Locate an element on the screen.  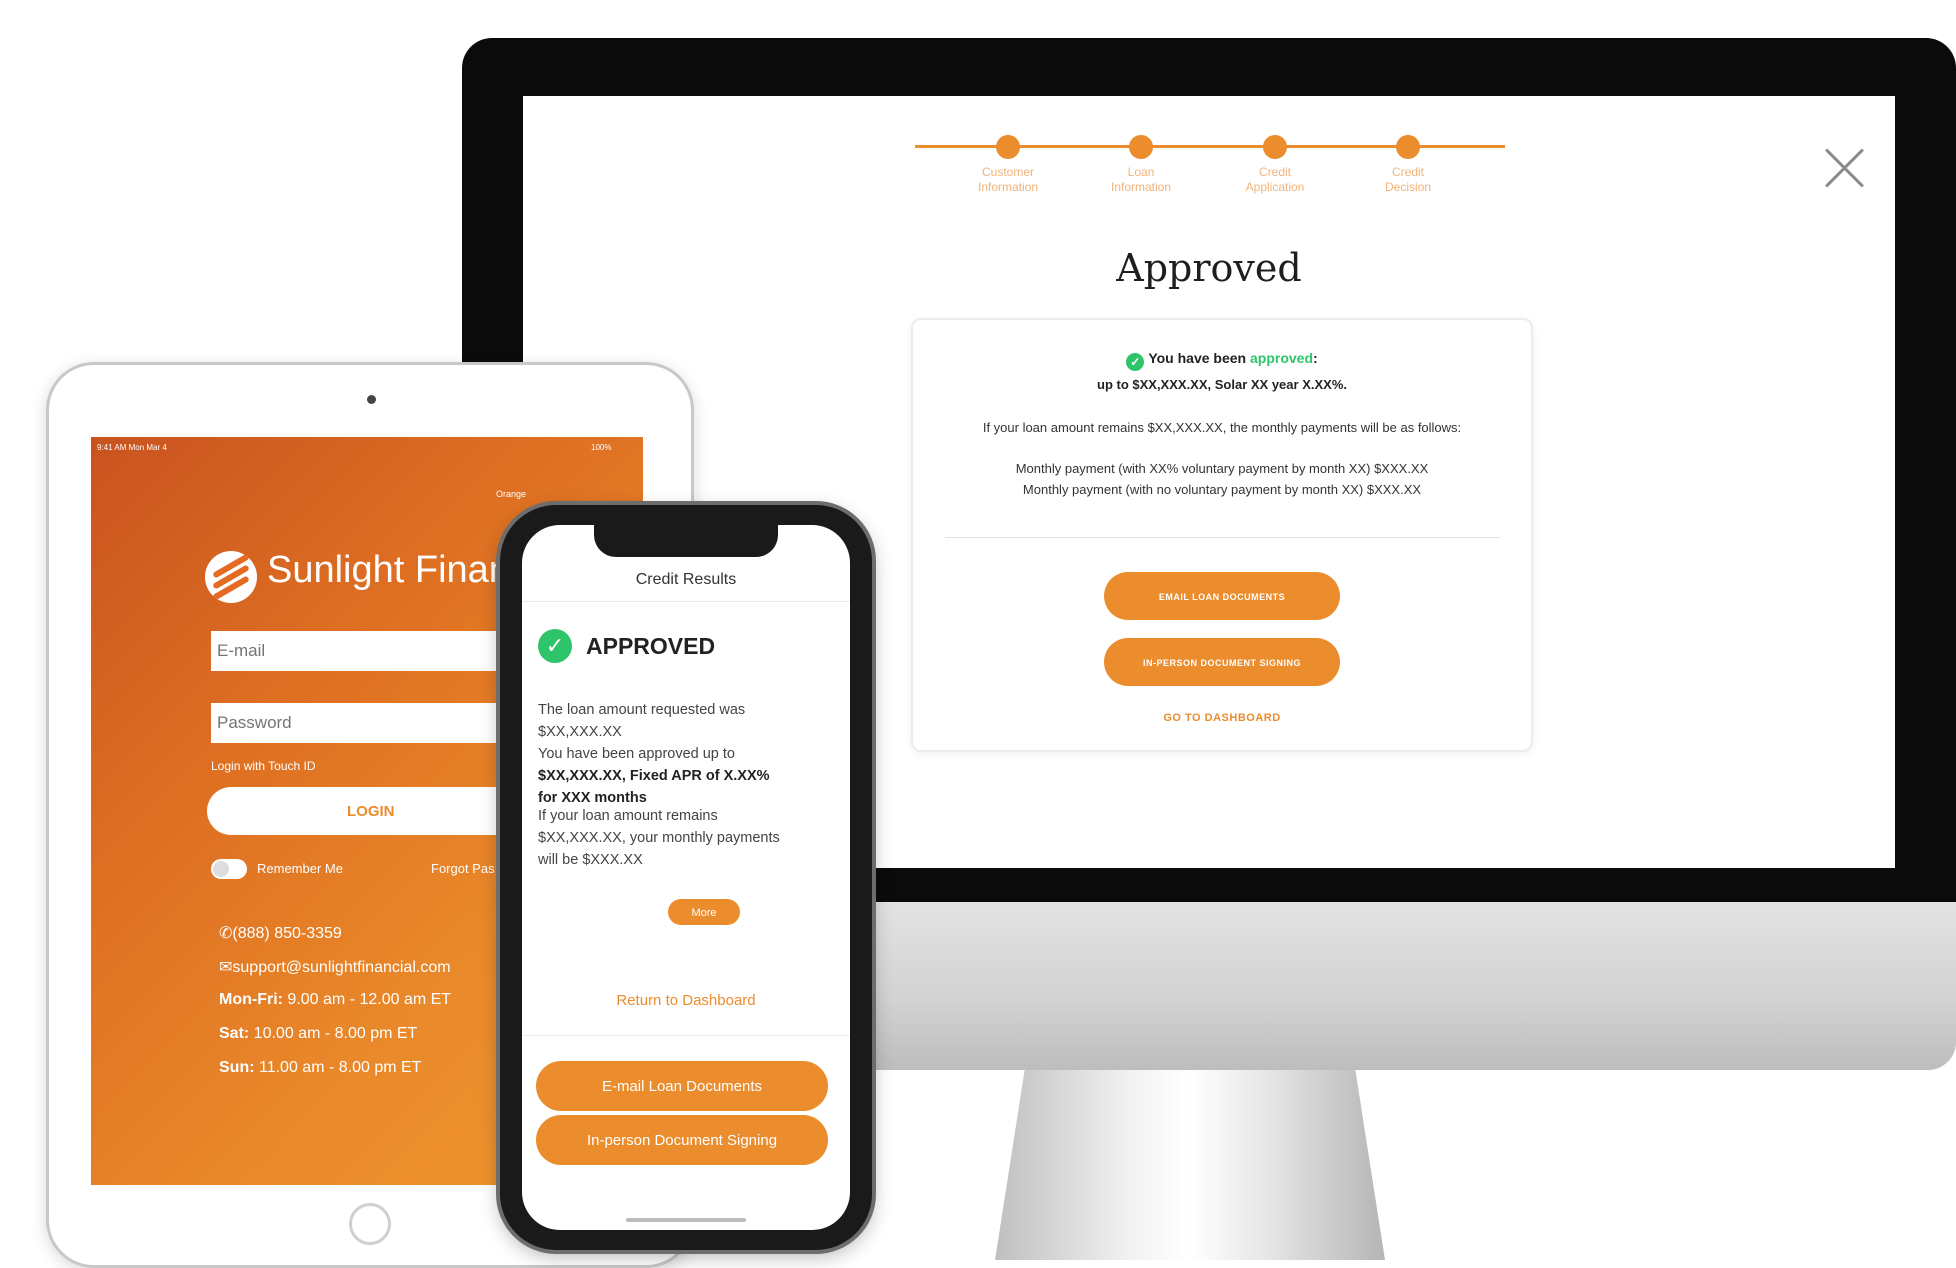
status-time: 9:41 AM Mon Mar 4 is located at coordinates (132, 447).